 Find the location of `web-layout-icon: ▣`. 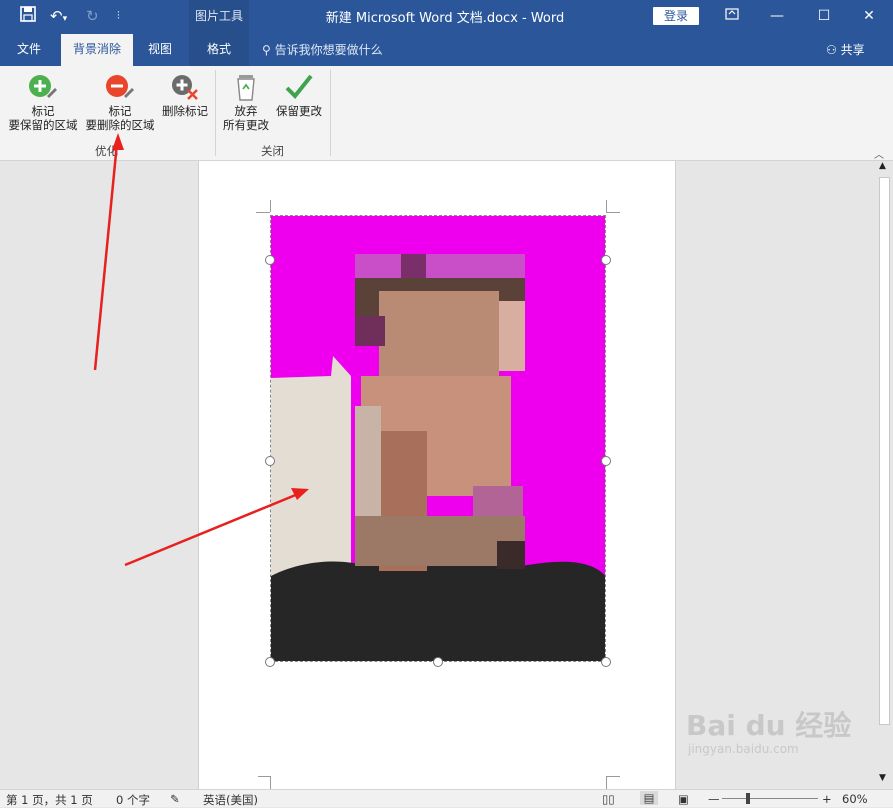

web-layout-icon: ▣ is located at coordinates (683, 799).